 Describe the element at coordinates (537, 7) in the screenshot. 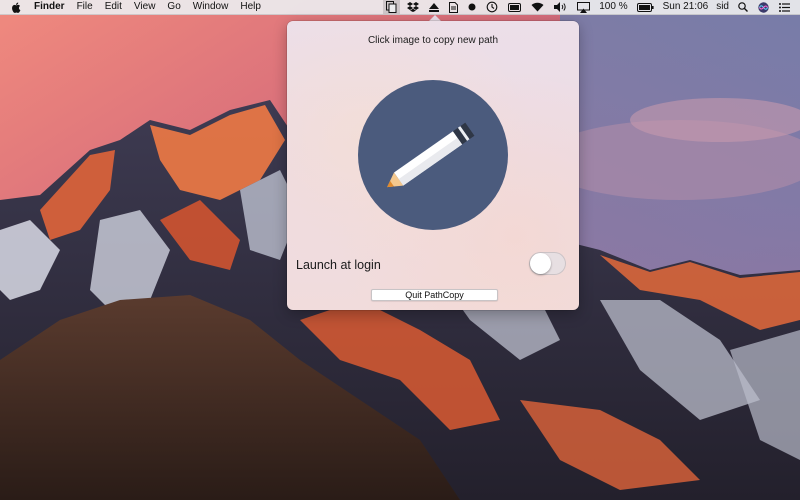

I see `wifi-icon` at that location.